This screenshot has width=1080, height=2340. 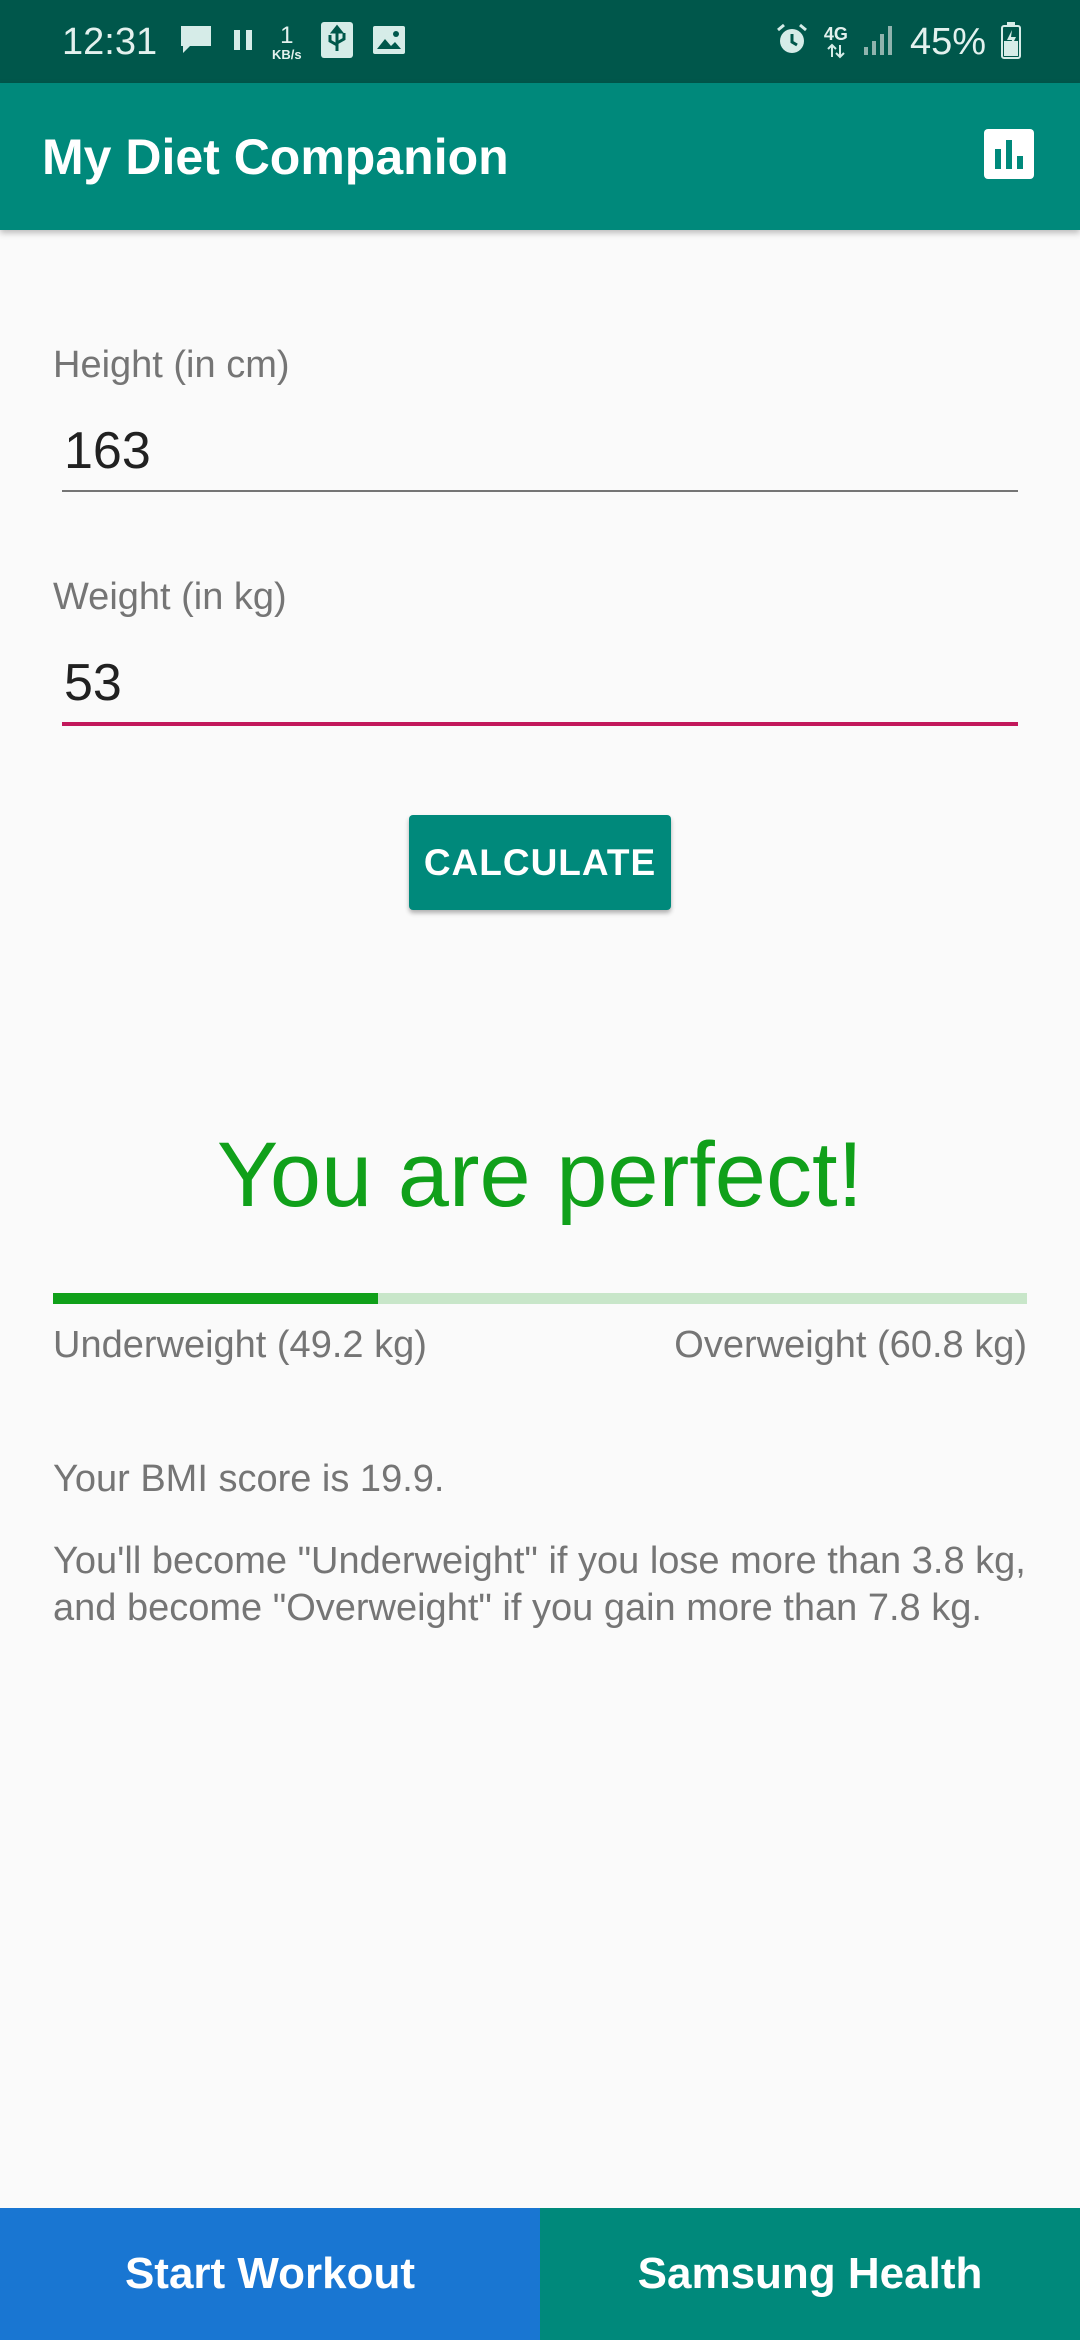 I want to click on bottom-action-bar: Start Workout Samsung Health, so click(x=540, y=2274).